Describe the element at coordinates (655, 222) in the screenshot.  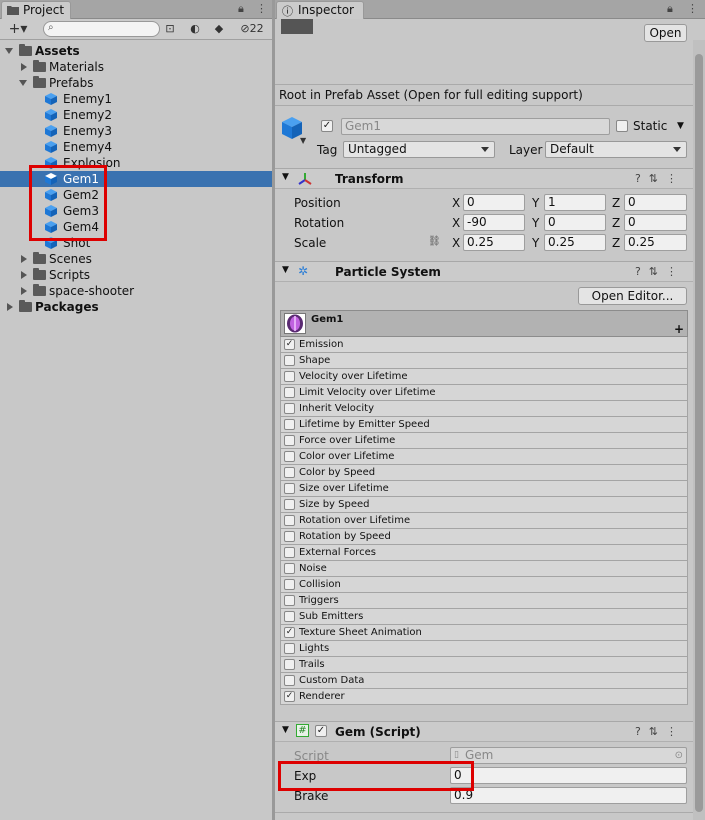
I see `rotation-z-field: 0` at that location.